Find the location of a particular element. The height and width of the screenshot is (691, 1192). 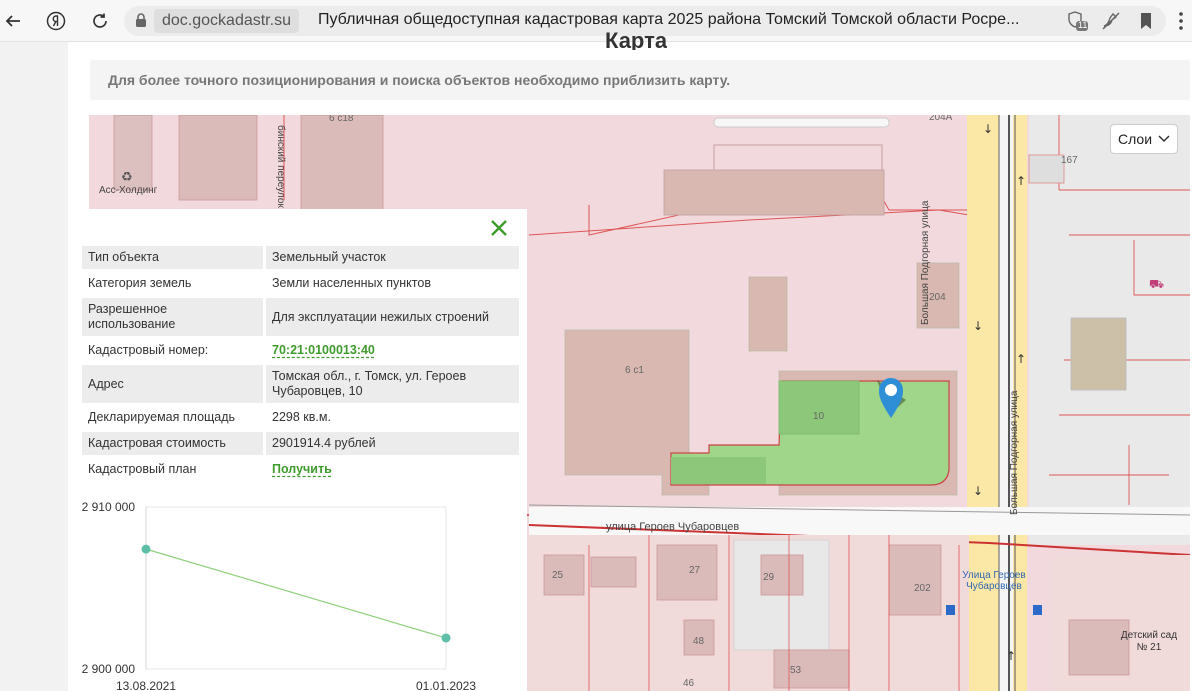

layers-dropdown: Слои is located at coordinates (1144, 139).